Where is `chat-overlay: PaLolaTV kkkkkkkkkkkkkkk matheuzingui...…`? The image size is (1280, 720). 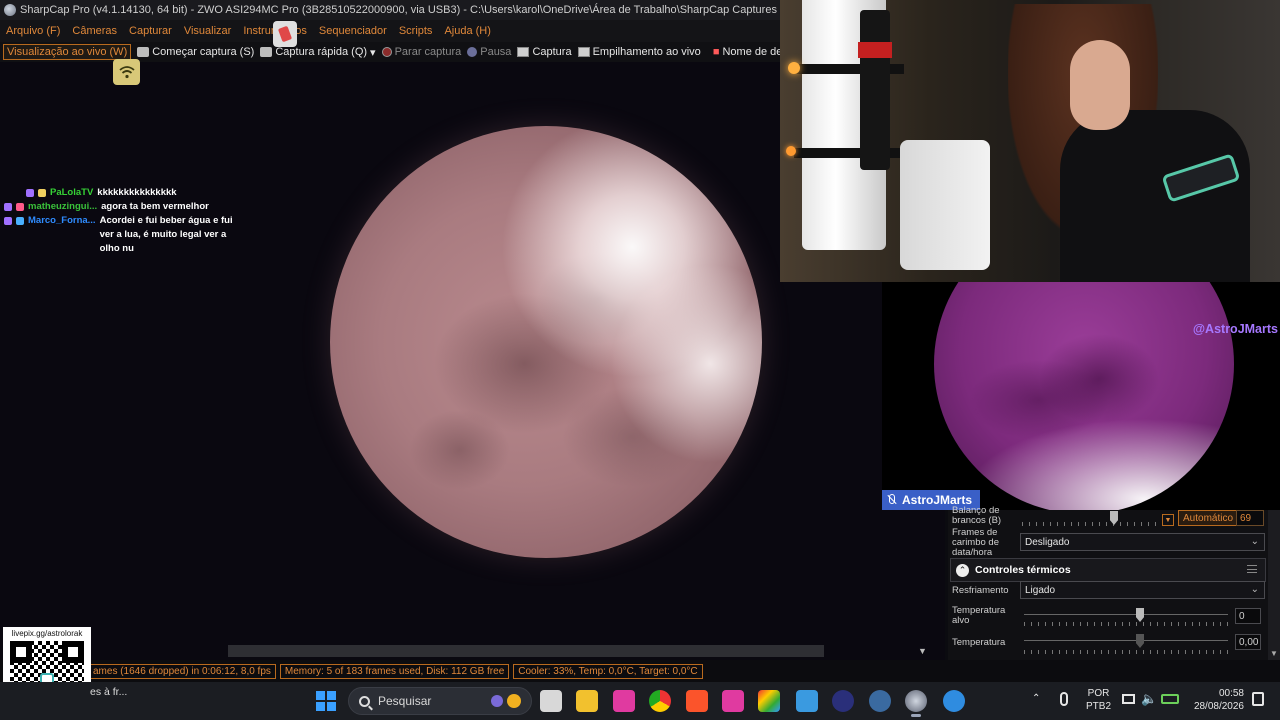
chat-overlay: PaLolaTV kkkkkkkkkkkkkkk matheuzingui...… is located at coordinates (124, 221).